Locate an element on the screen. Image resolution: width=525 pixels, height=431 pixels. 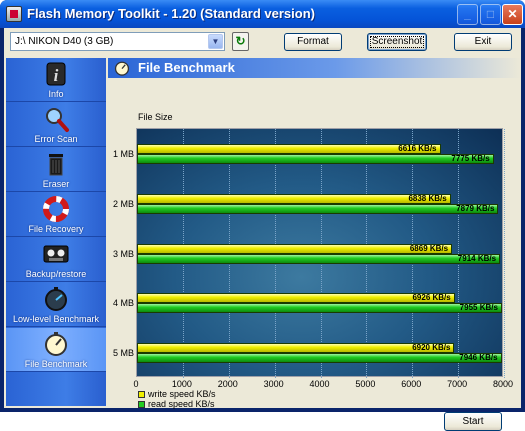
start-button: Start is located at coordinates (473, 421).